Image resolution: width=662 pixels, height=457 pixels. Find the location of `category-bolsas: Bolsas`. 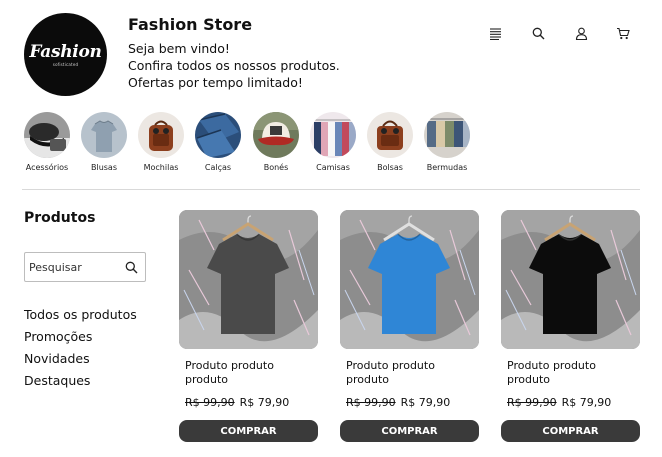

category-bolsas: Bolsas is located at coordinates (390, 142).